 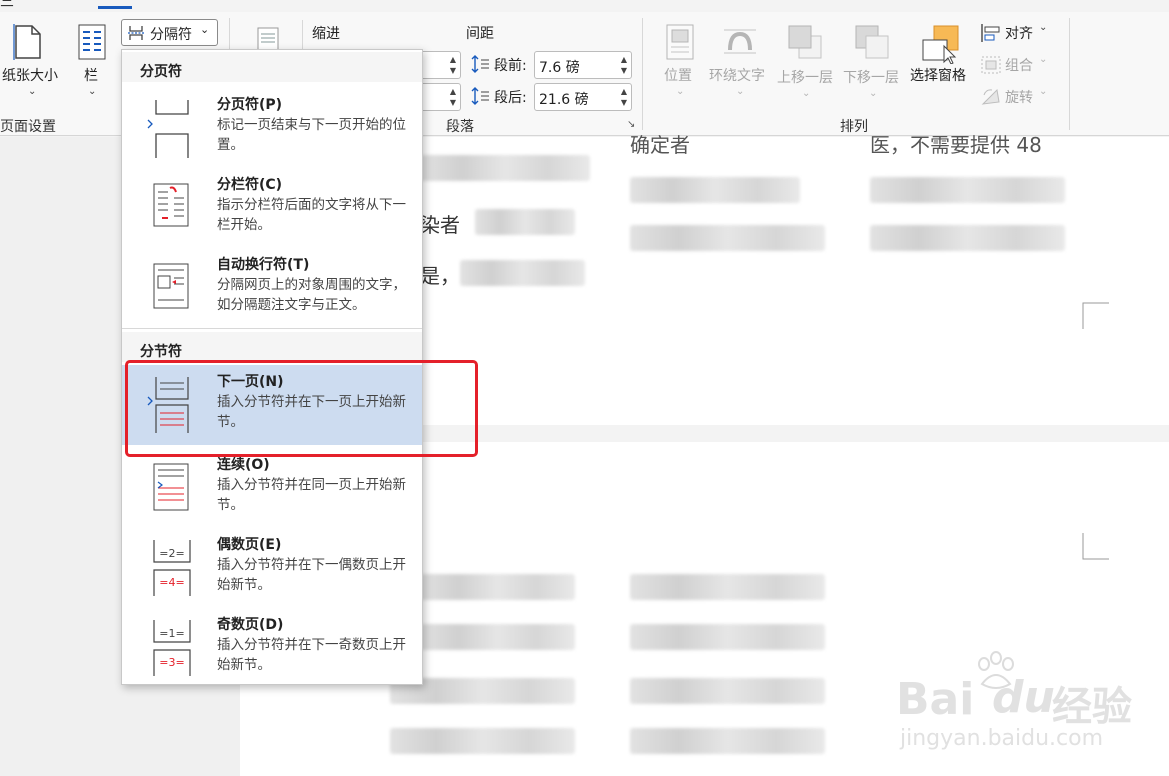 I want to click on space-after-label: 段后:, so click(x=510, y=98).